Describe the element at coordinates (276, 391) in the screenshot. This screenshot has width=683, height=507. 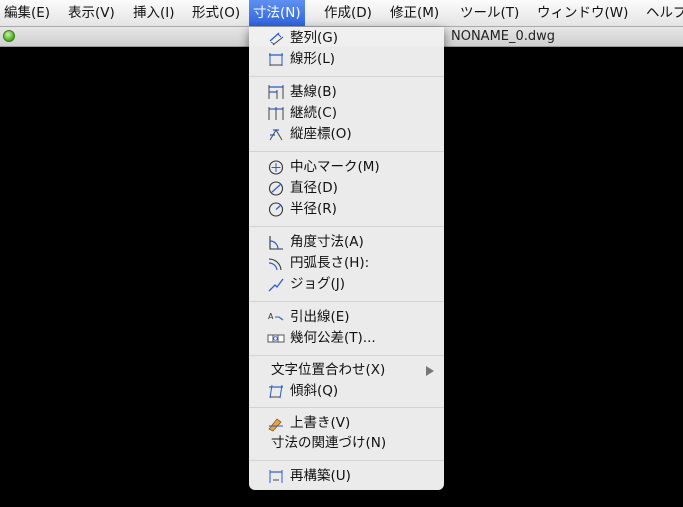
I see `oblique-icon` at that location.